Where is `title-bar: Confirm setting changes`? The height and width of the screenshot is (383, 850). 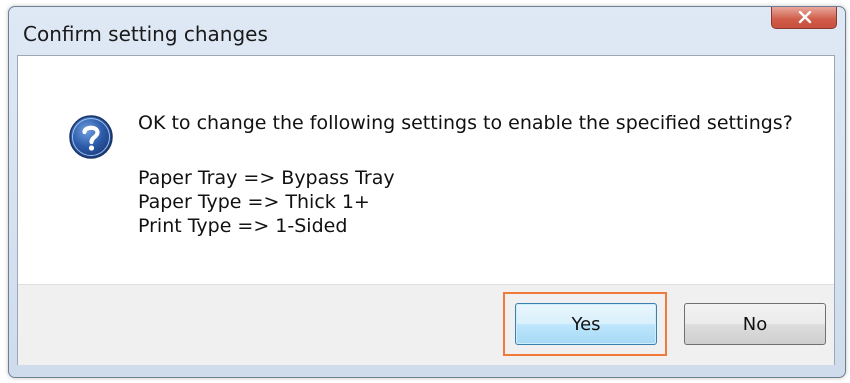 title-bar: Confirm setting changes is located at coordinates (427, 32).